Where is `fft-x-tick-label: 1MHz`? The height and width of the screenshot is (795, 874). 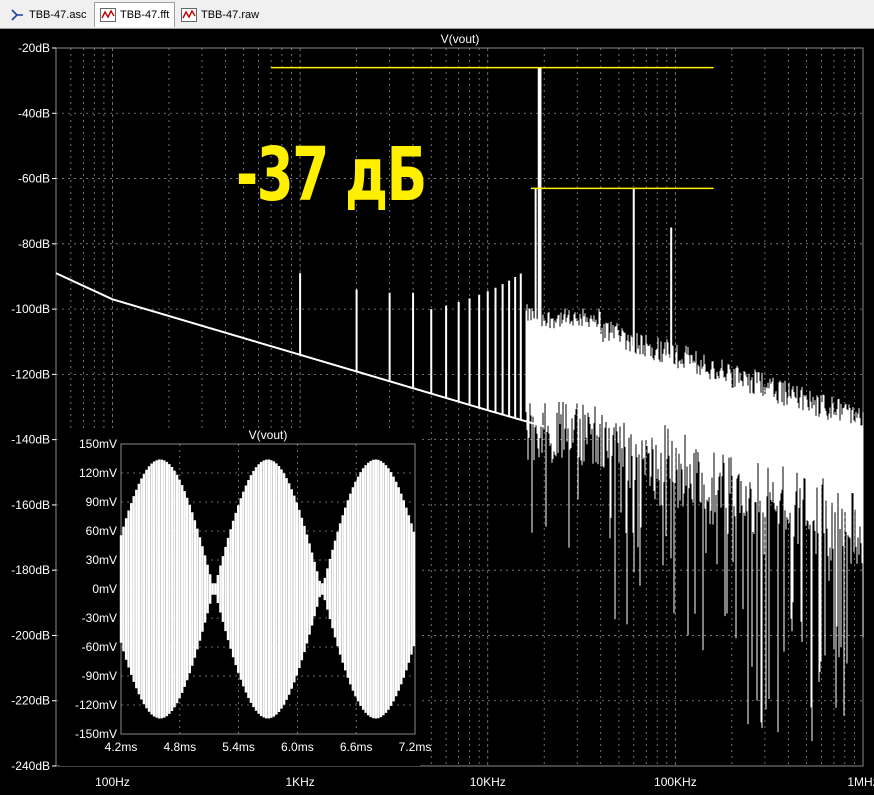 fft-x-tick-label: 1MHz is located at coordinates (860, 782).